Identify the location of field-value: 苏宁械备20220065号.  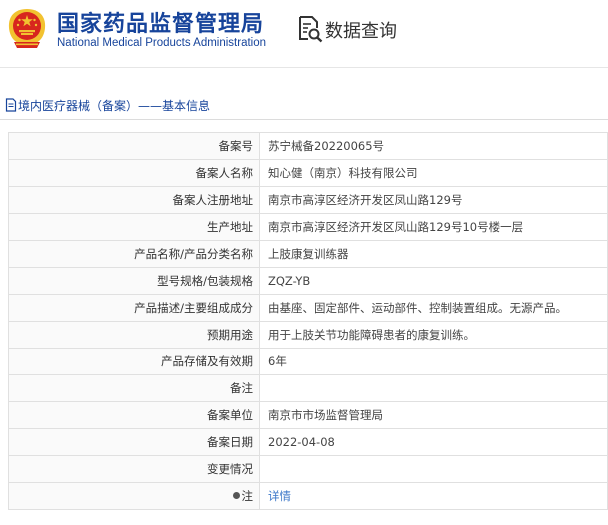
(433, 146).